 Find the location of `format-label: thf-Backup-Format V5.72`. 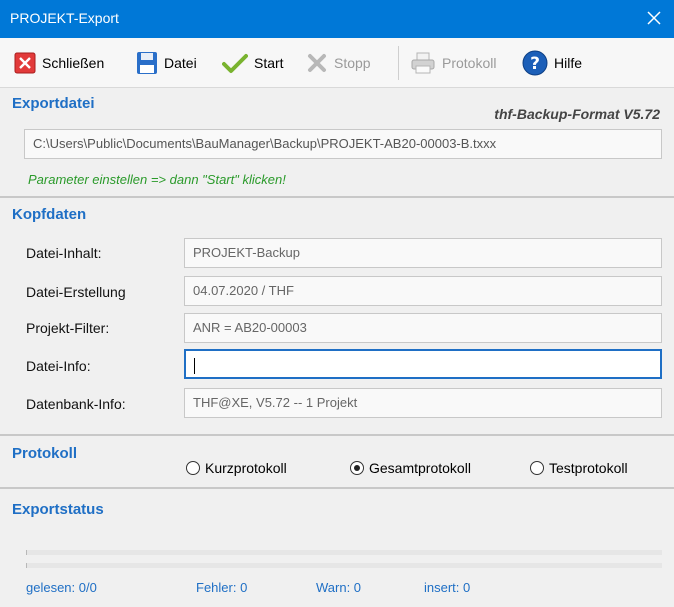

format-label: thf-Backup-Format V5.72 is located at coordinates (577, 114).